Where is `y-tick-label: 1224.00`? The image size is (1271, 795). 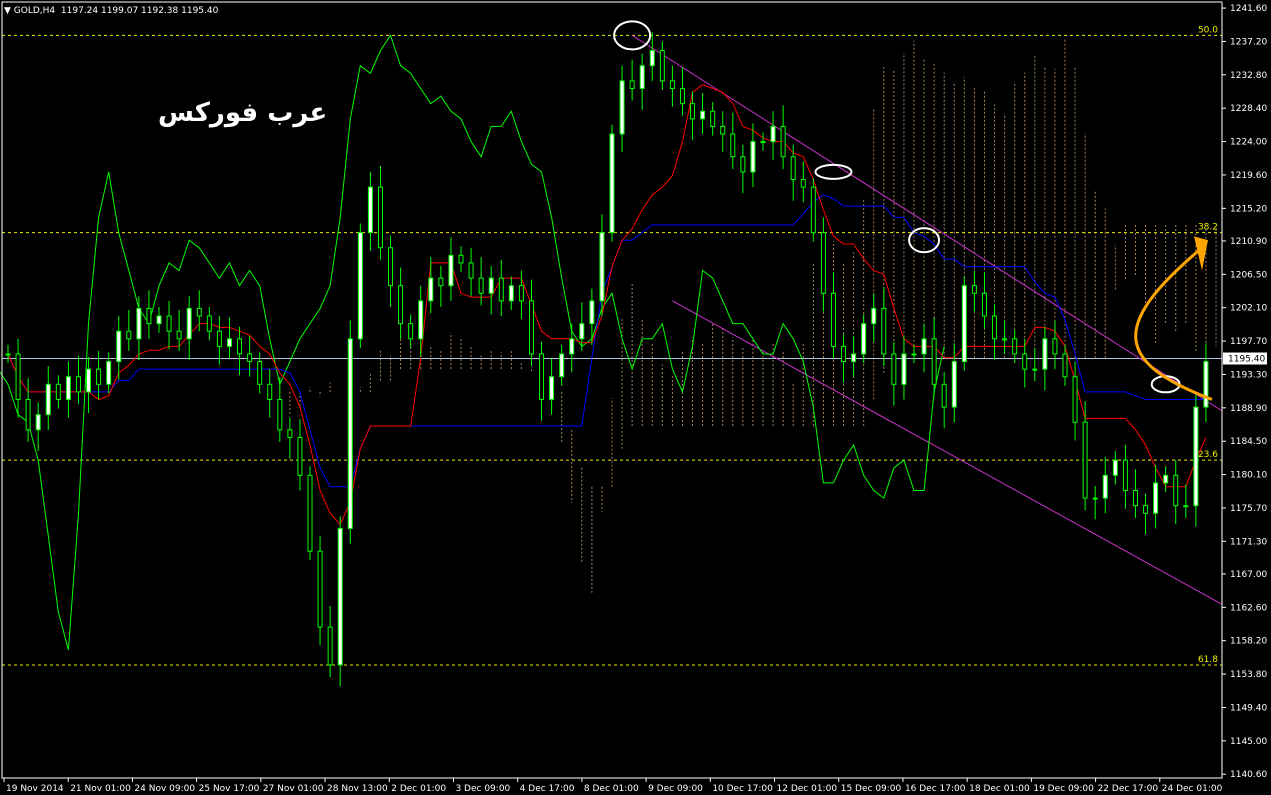 y-tick-label: 1224.00 is located at coordinates (1248, 143).